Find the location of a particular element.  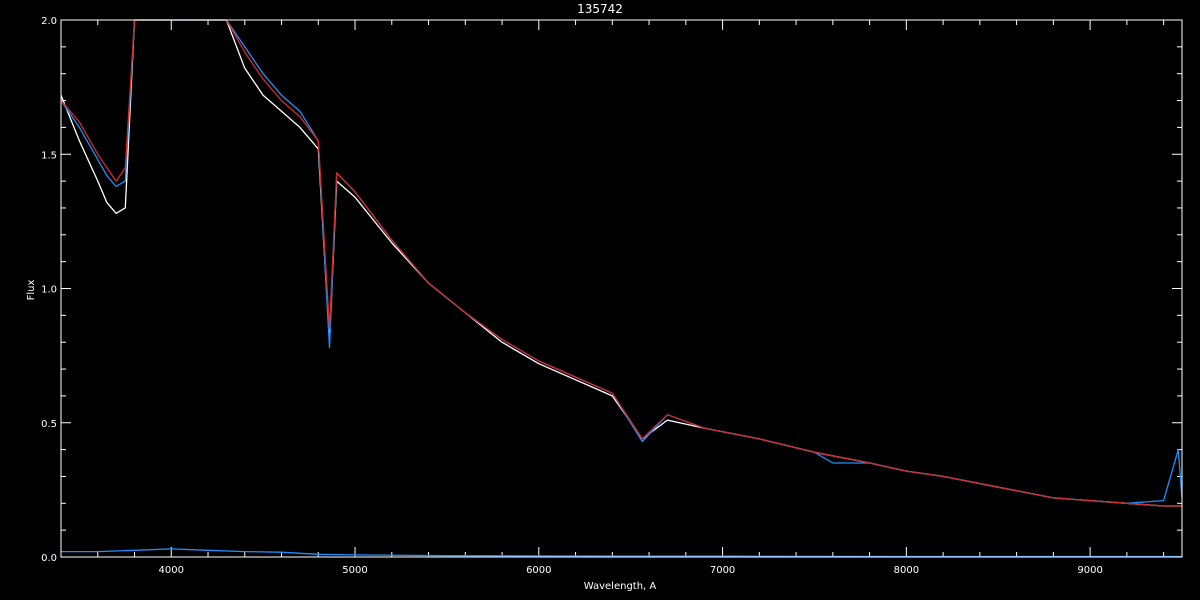

chart-title: 135742 is located at coordinates (600, 9).